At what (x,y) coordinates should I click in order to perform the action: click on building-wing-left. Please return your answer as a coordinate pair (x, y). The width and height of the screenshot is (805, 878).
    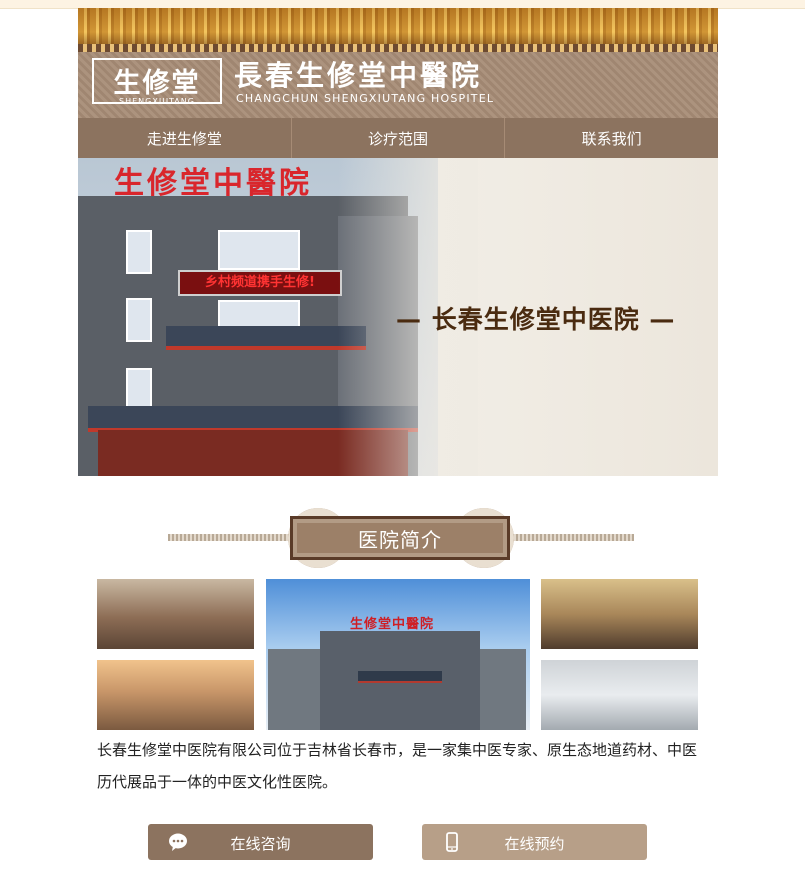
    Looking at the image, I should click on (298, 689).